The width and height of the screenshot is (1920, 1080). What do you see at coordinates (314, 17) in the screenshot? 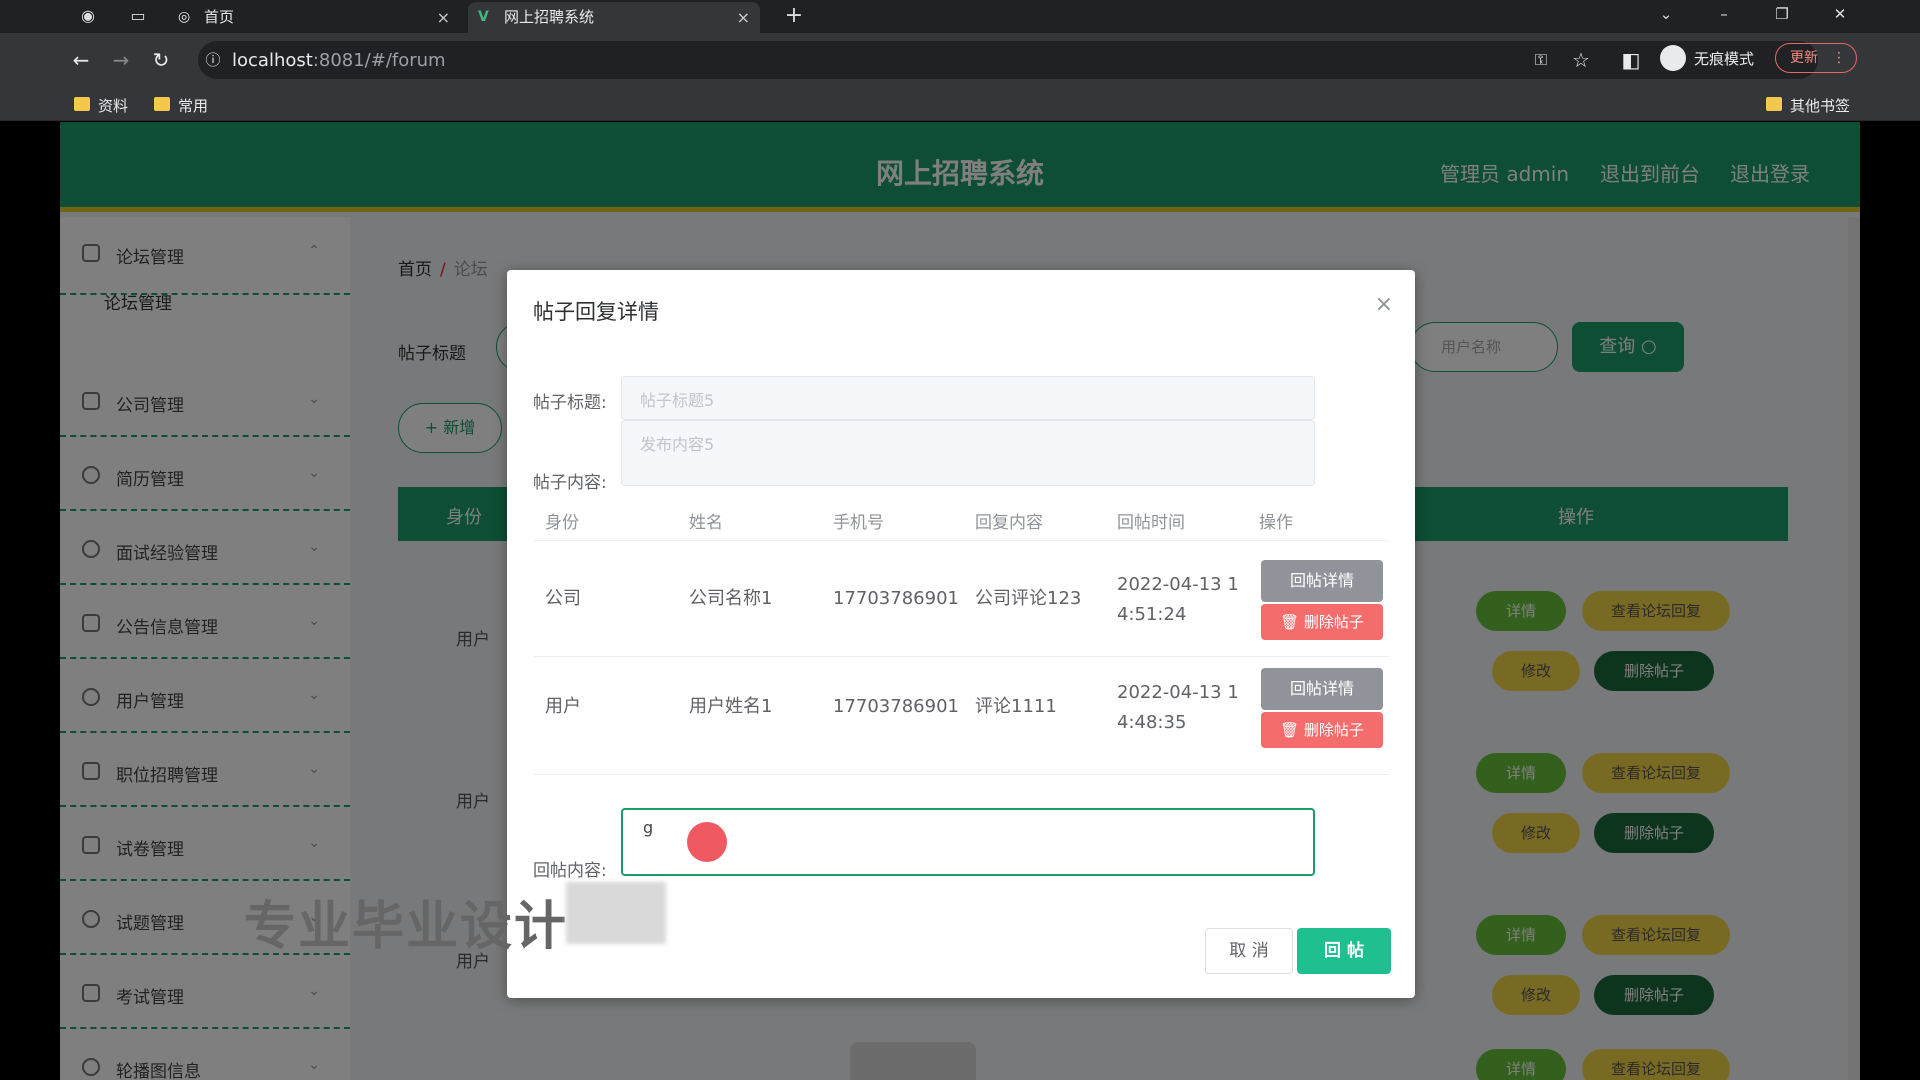
I see `tab-home: ◎ 首页 ×` at bounding box center [314, 17].